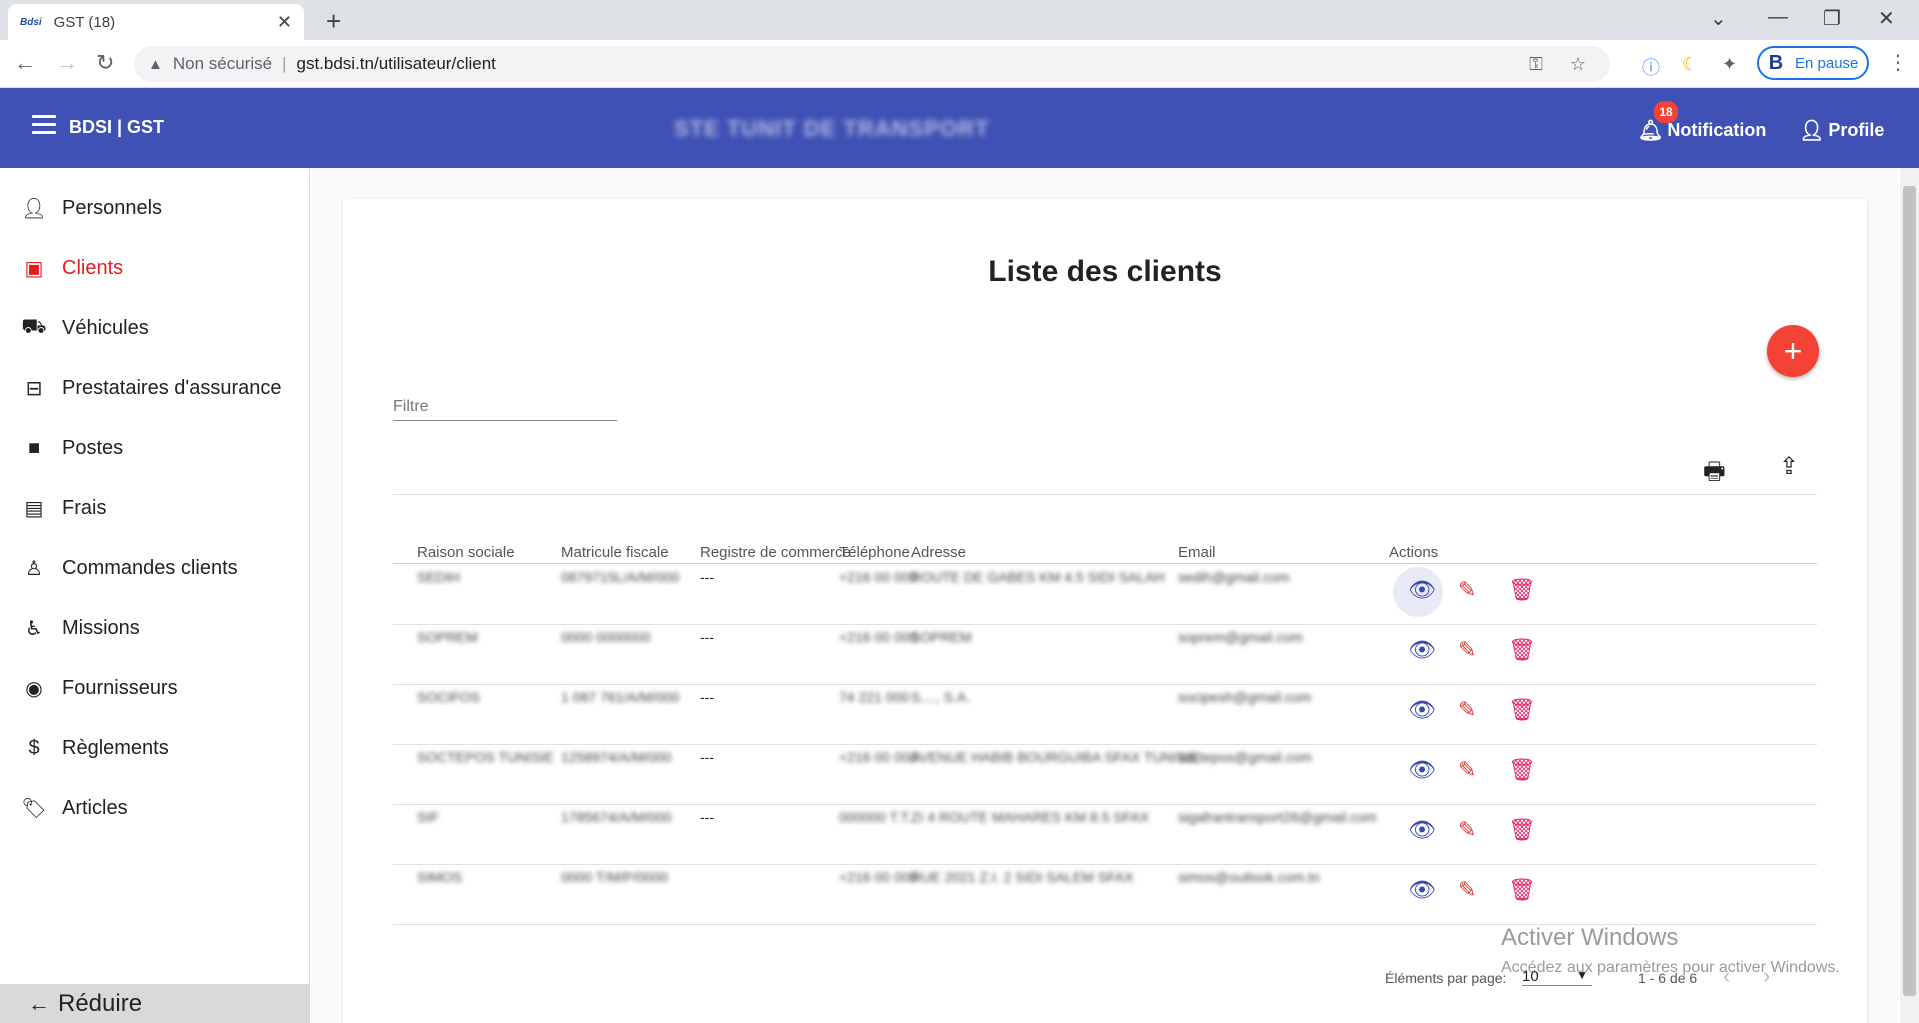 The image size is (1919, 1023). Describe the element at coordinates (1886, 18) in the screenshot. I see `window-close-icon: ✕` at that location.